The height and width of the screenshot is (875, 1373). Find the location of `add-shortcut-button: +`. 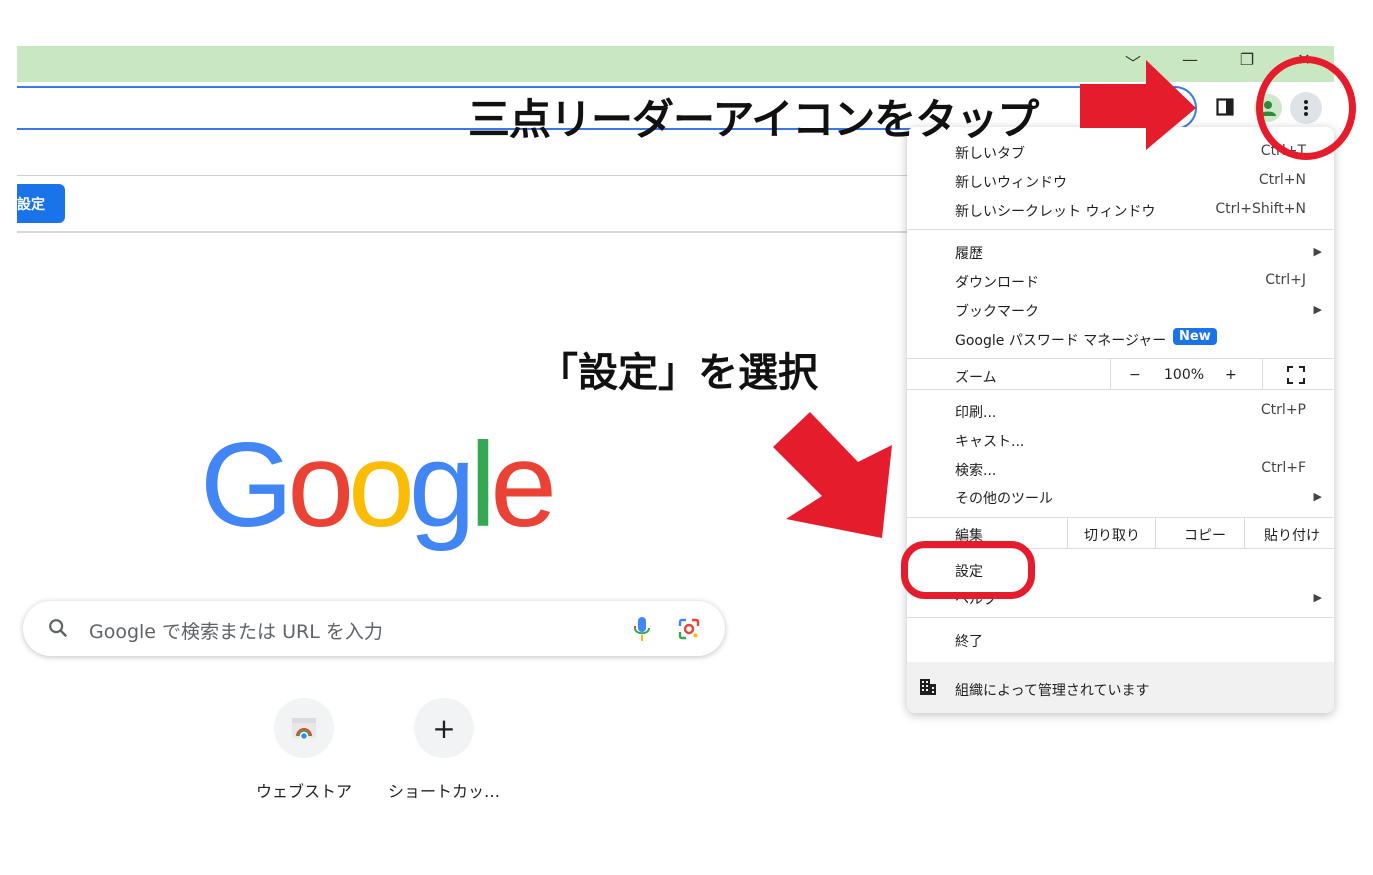

add-shortcut-button: + is located at coordinates (444, 728).